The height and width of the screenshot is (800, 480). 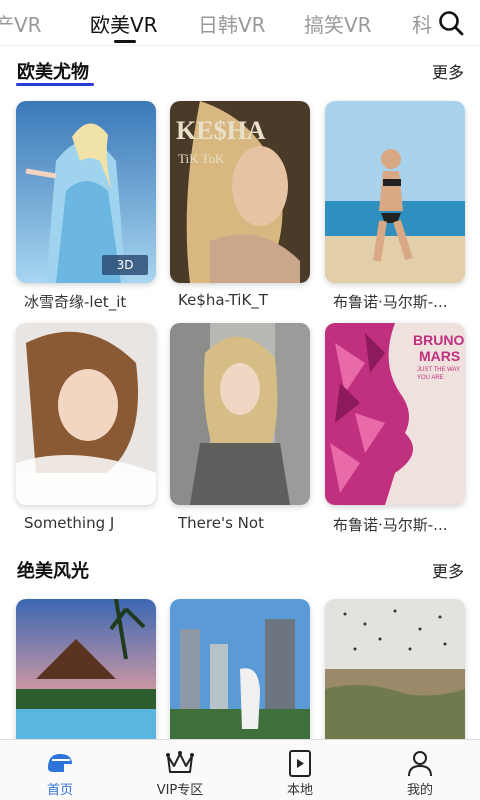 I want to click on video-card-frozen: 3D, so click(x=86, y=192).